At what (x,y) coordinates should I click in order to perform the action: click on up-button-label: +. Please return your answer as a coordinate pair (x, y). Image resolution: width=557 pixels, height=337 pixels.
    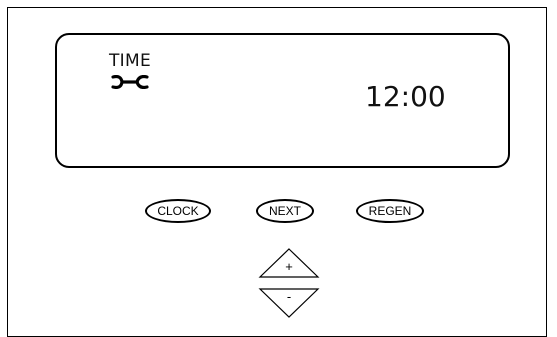
    Looking at the image, I should click on (289, 266).